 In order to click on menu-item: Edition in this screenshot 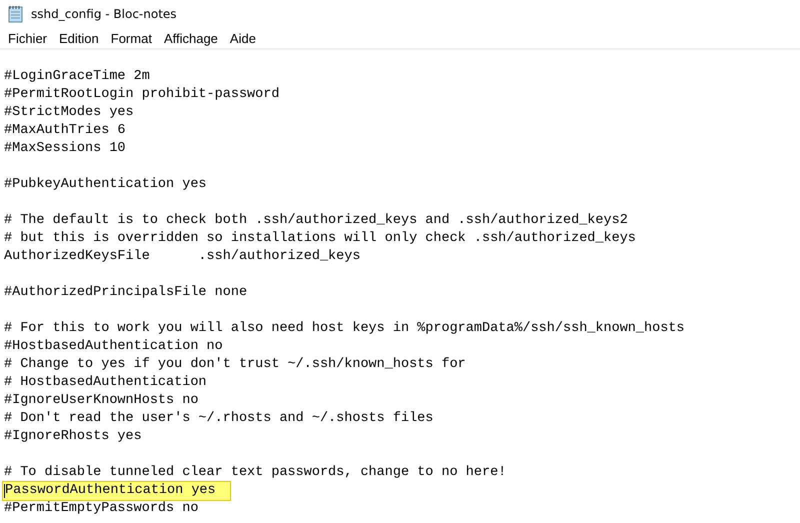, I will do `click(79, 38)`.